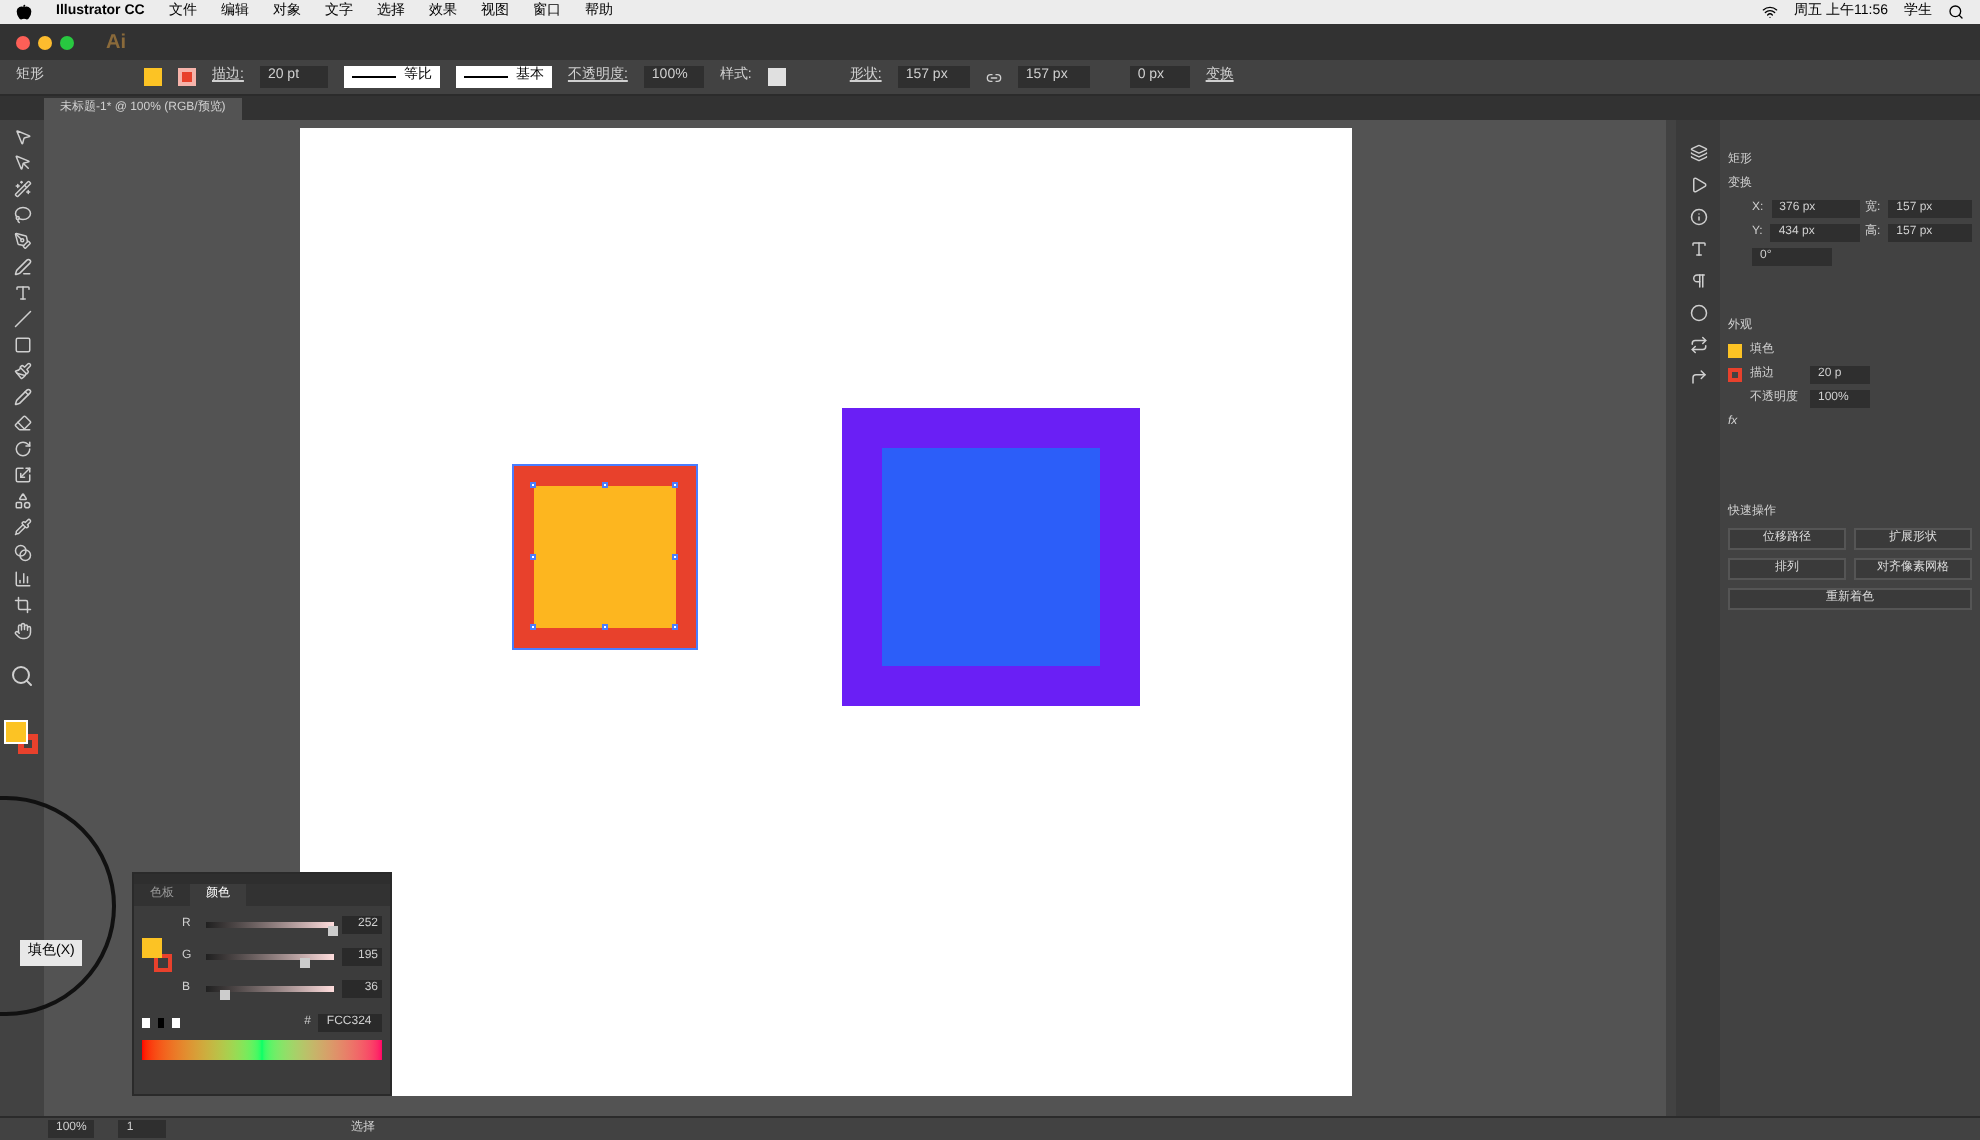 Image resolution: width=1980 pixels, height=1140 pixels. I want to click on app-logo: Ai, so click(116, 43).